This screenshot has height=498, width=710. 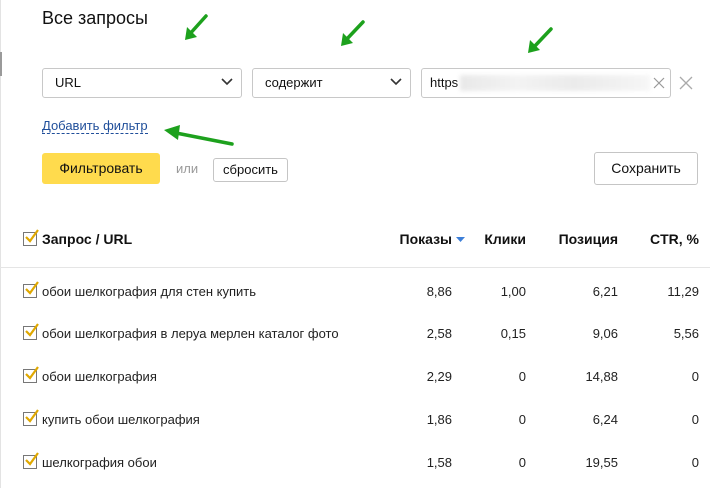 I want to click on shows-value: 1,86, so click(x=439, y=419).